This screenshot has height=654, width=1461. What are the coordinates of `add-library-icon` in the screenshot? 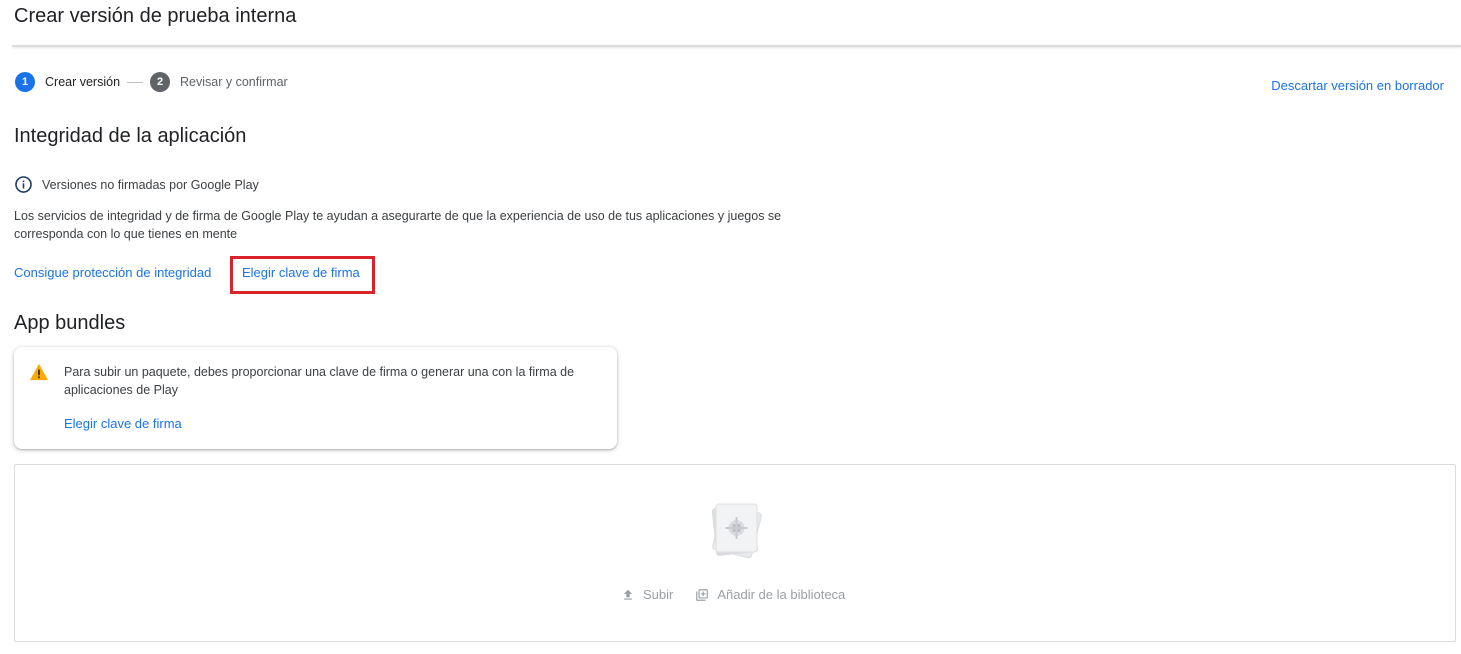 It's located at (702, 594).